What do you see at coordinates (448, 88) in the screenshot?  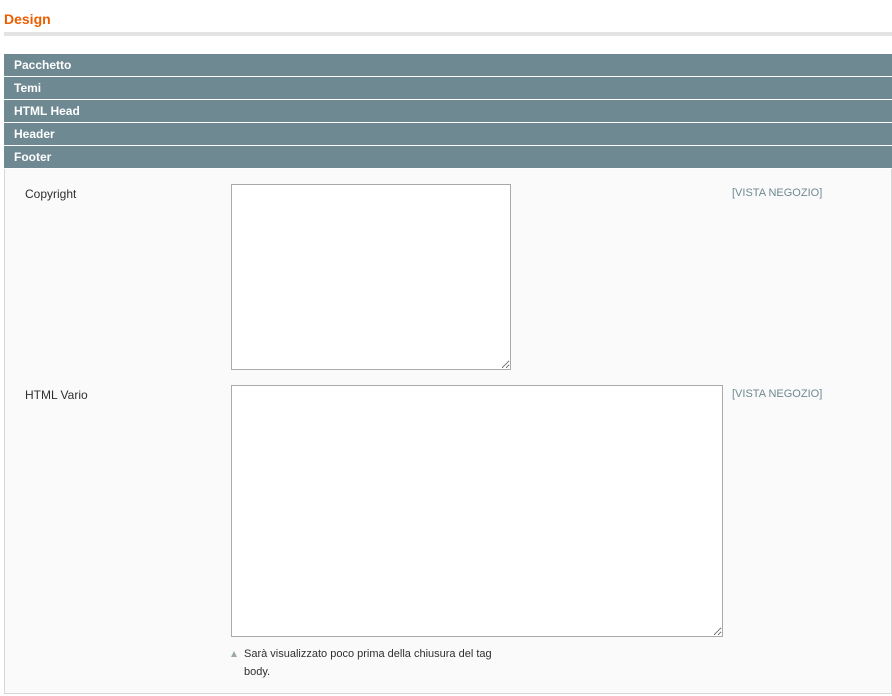 I see `section-header-temi: Temi` at bounding box center [448, 88].